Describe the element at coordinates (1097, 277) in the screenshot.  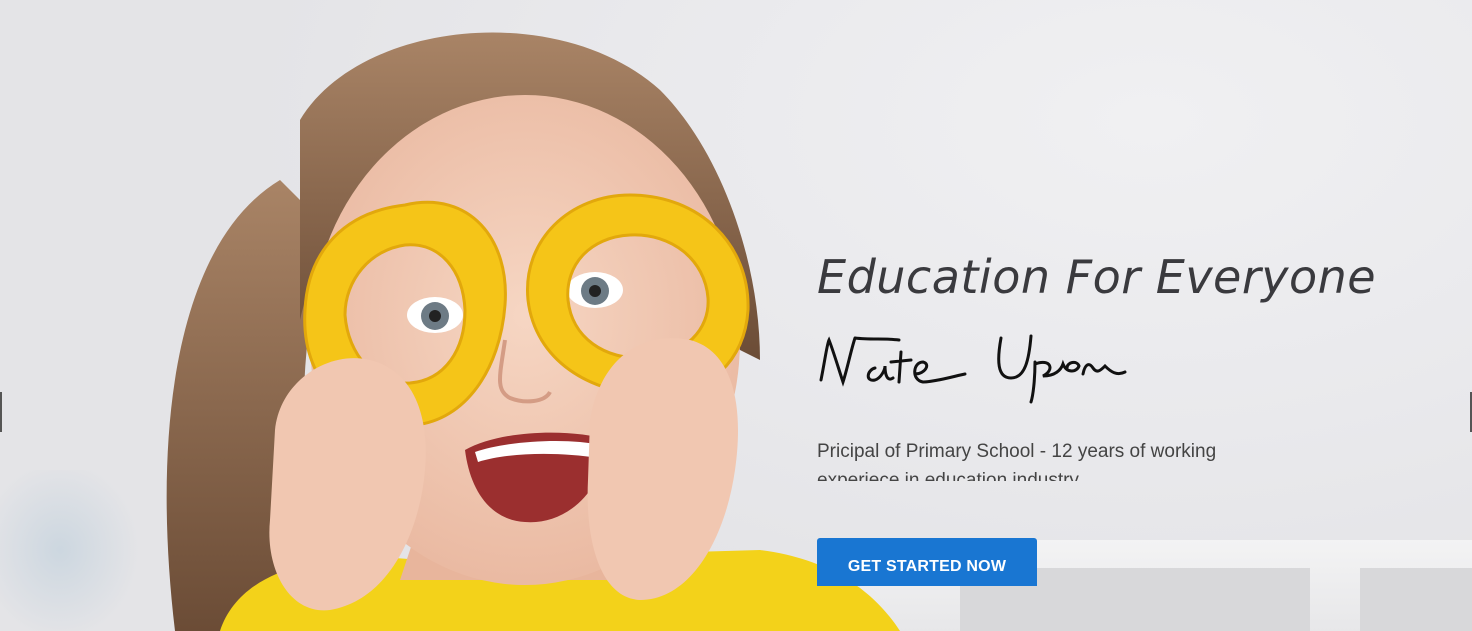
I see `hero-headline: Education For Everyone` at that location.